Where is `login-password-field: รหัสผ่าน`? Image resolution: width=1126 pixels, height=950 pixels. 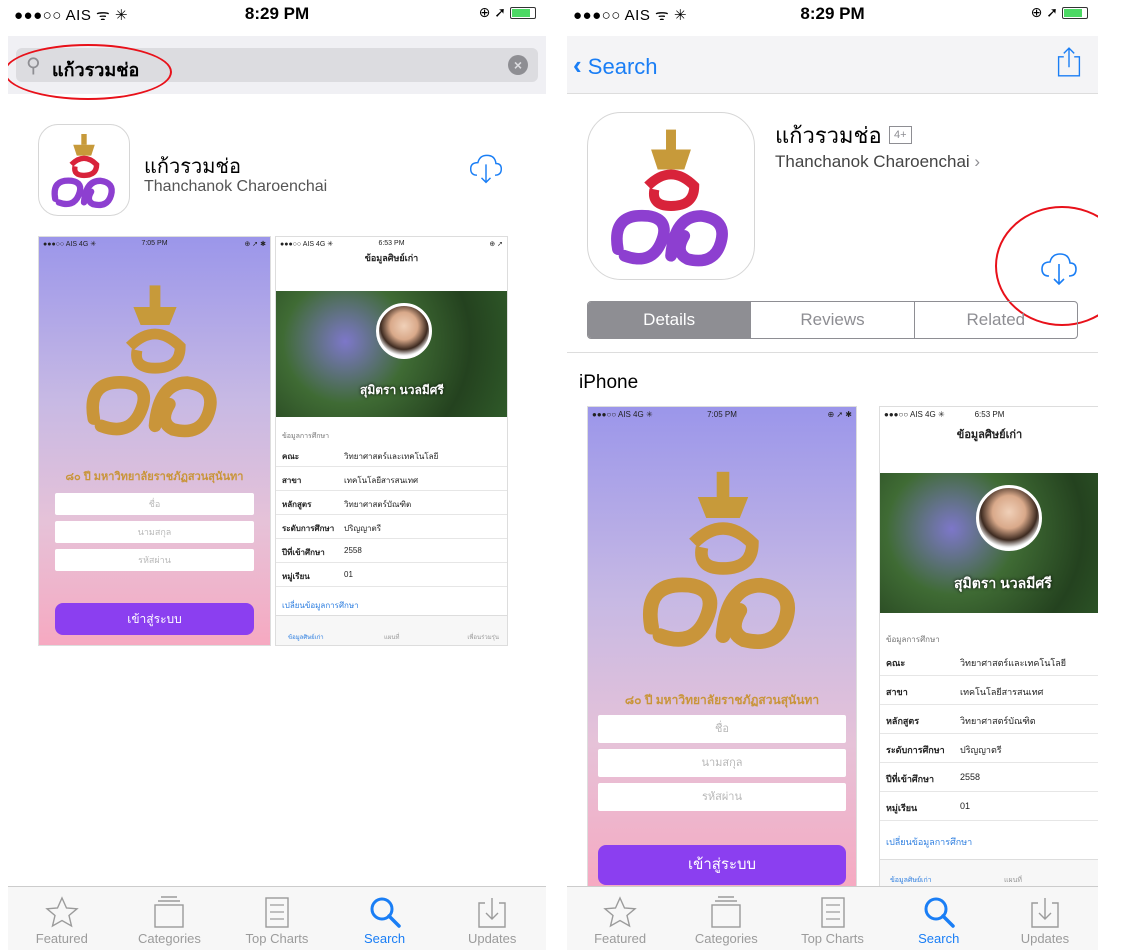
login-password-field: รหัสผ่าน is located at coordinates (722, 797).